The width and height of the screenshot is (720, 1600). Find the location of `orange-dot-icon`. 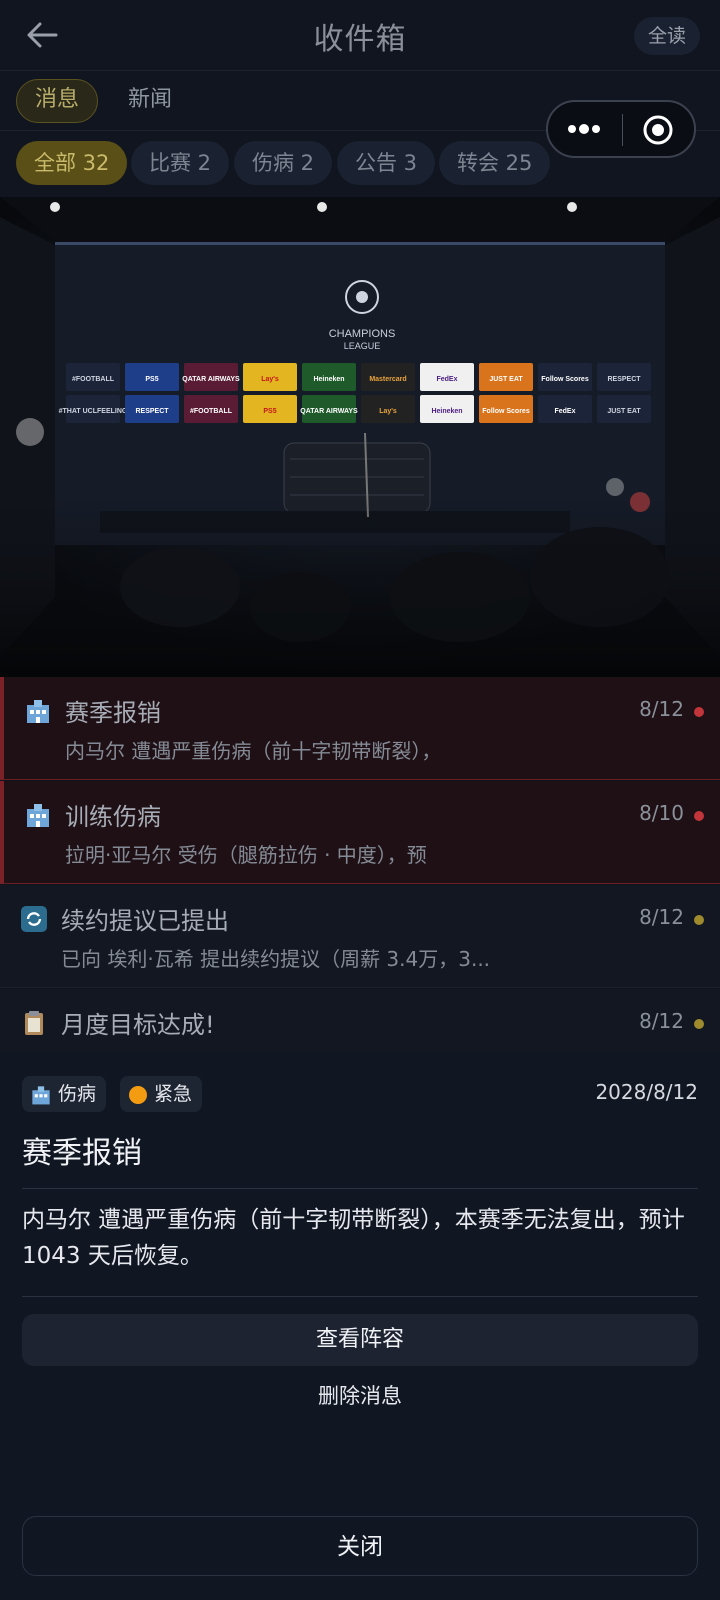

orange-dot-icon is located at coordinates (138, 1094).